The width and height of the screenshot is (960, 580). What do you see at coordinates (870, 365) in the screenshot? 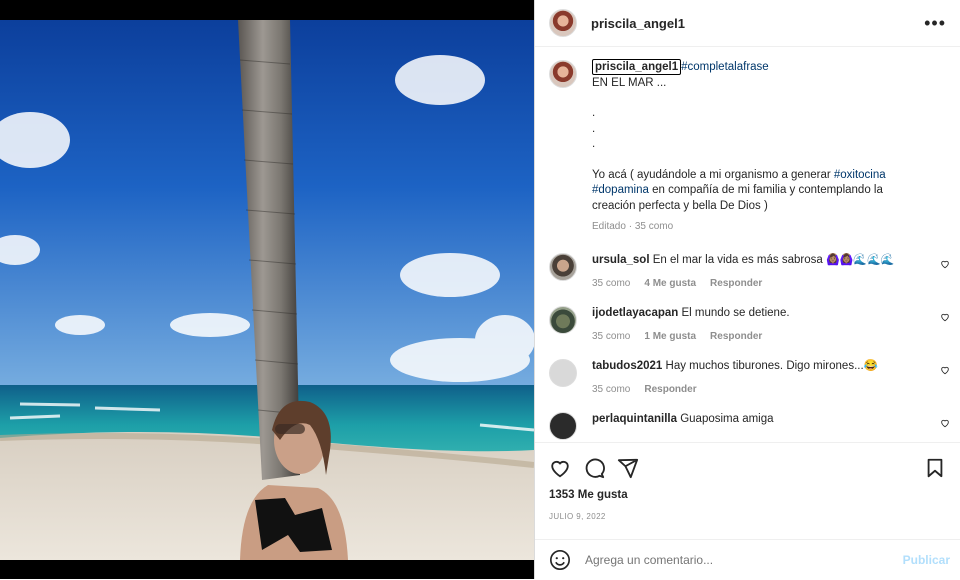
I see `comment-emoji: 😂` at bounding box center [870, 365].